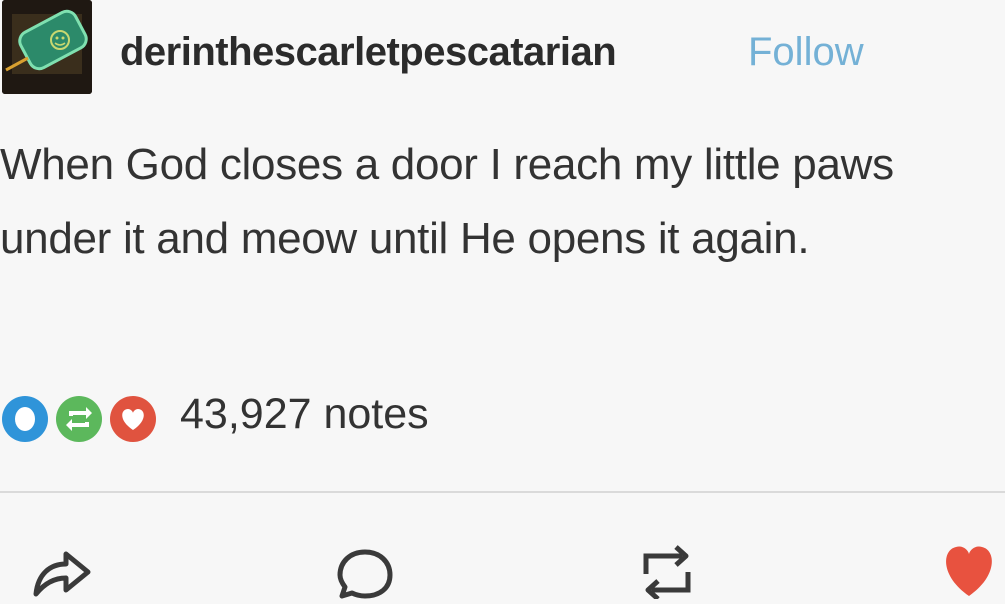  I want to click on notes-count: 43,927 notes, so click(304, 414).